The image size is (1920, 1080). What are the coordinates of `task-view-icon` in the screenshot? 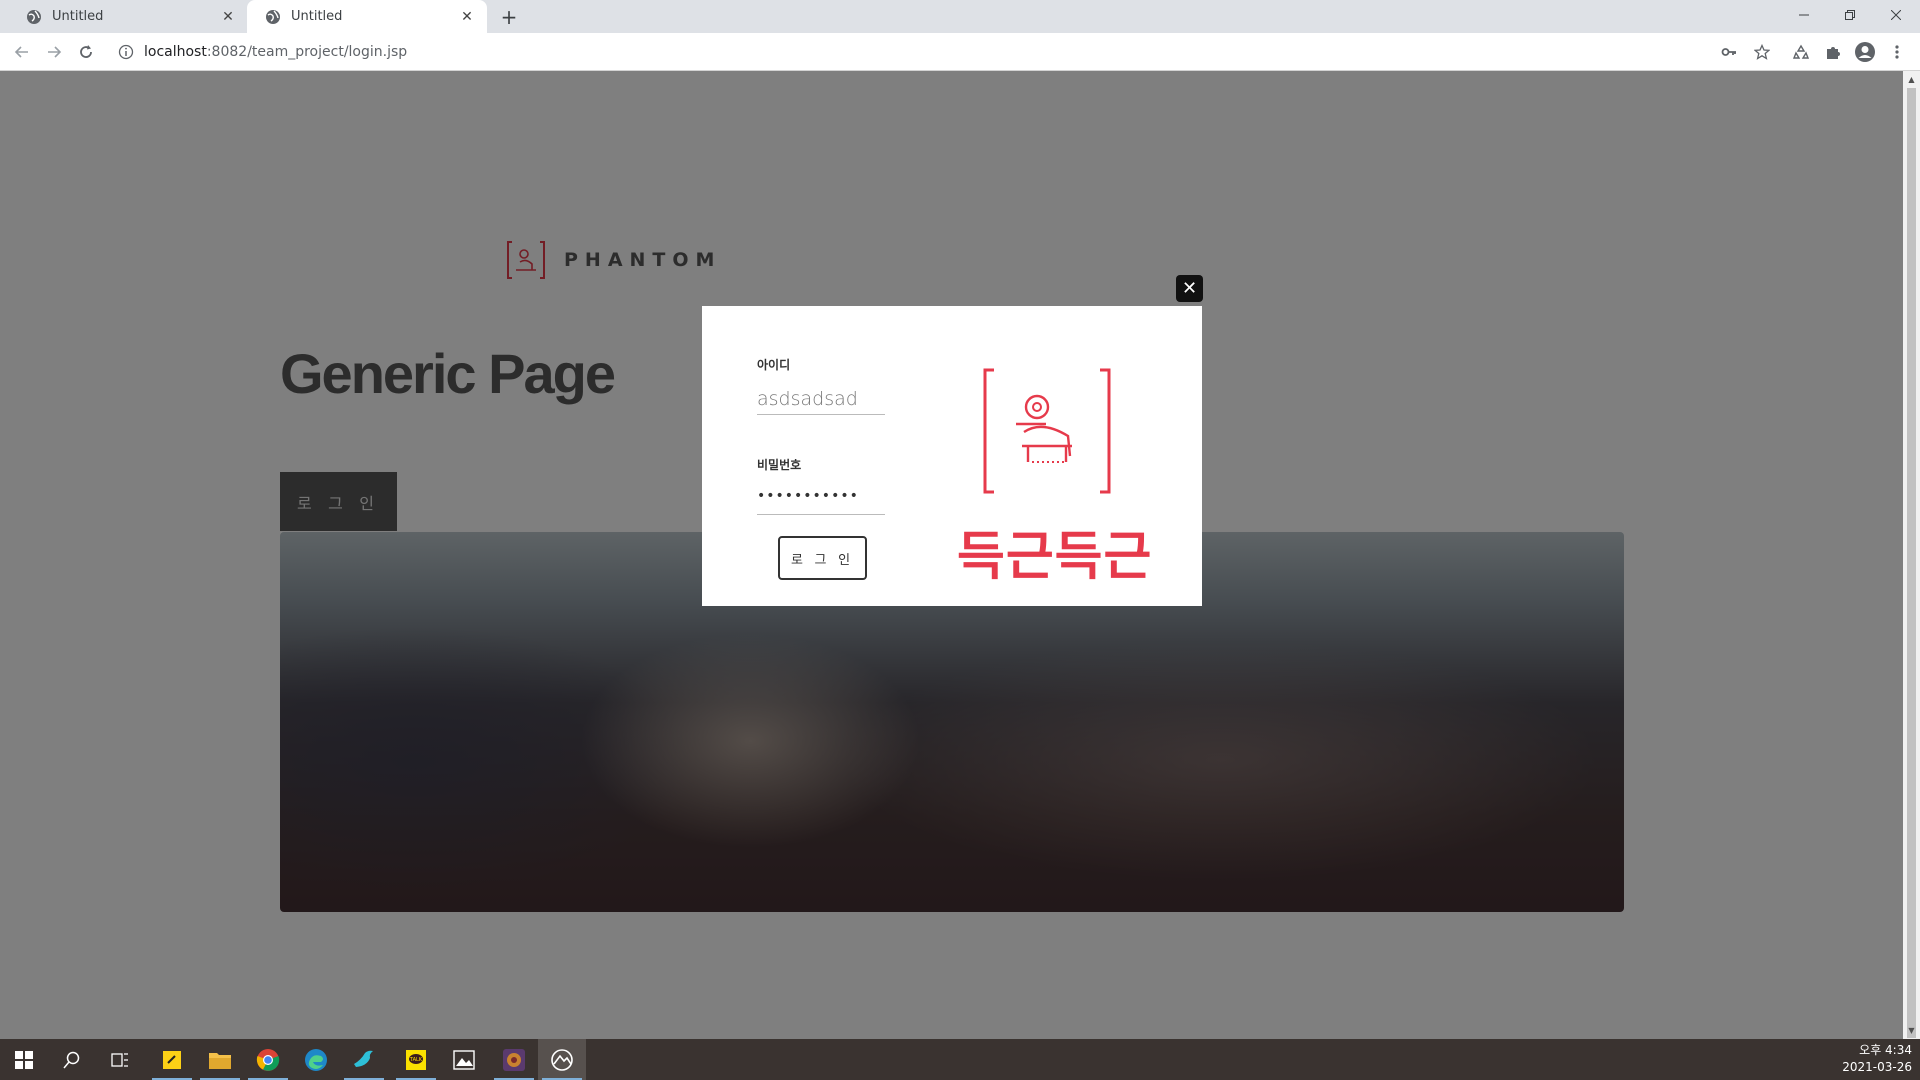 It's located at (120, 1059).